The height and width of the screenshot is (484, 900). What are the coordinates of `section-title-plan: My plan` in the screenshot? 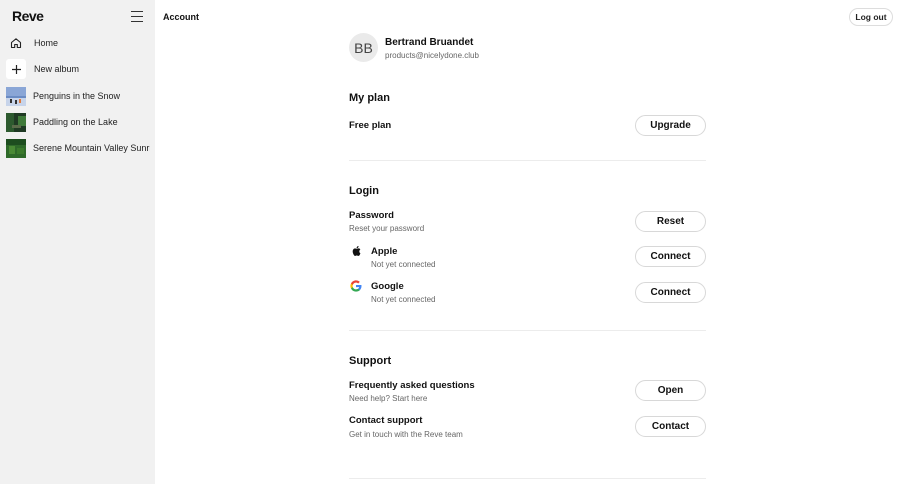 It's located at (369, 98).